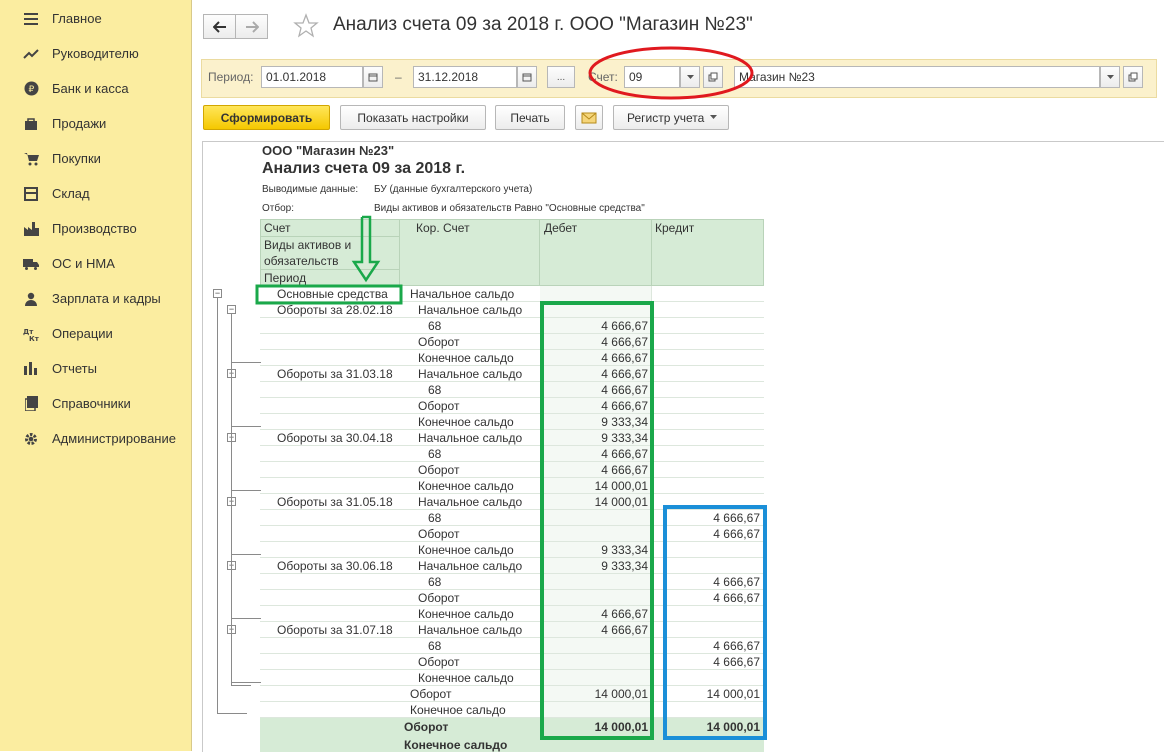  I want to click on sidebar-item-9: Зарплата и кадры, so click(95, 298).